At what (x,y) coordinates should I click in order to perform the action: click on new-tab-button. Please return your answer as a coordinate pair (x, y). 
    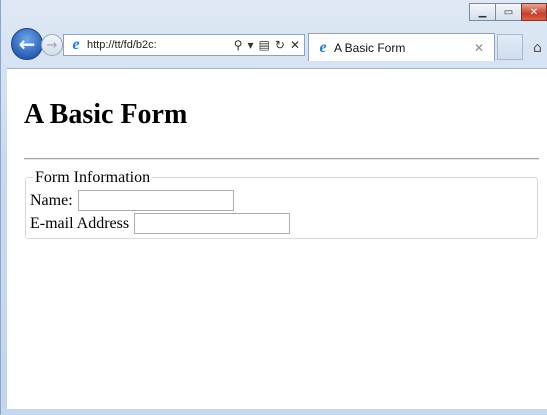
    Looking at the image, I should click on (510, 47).